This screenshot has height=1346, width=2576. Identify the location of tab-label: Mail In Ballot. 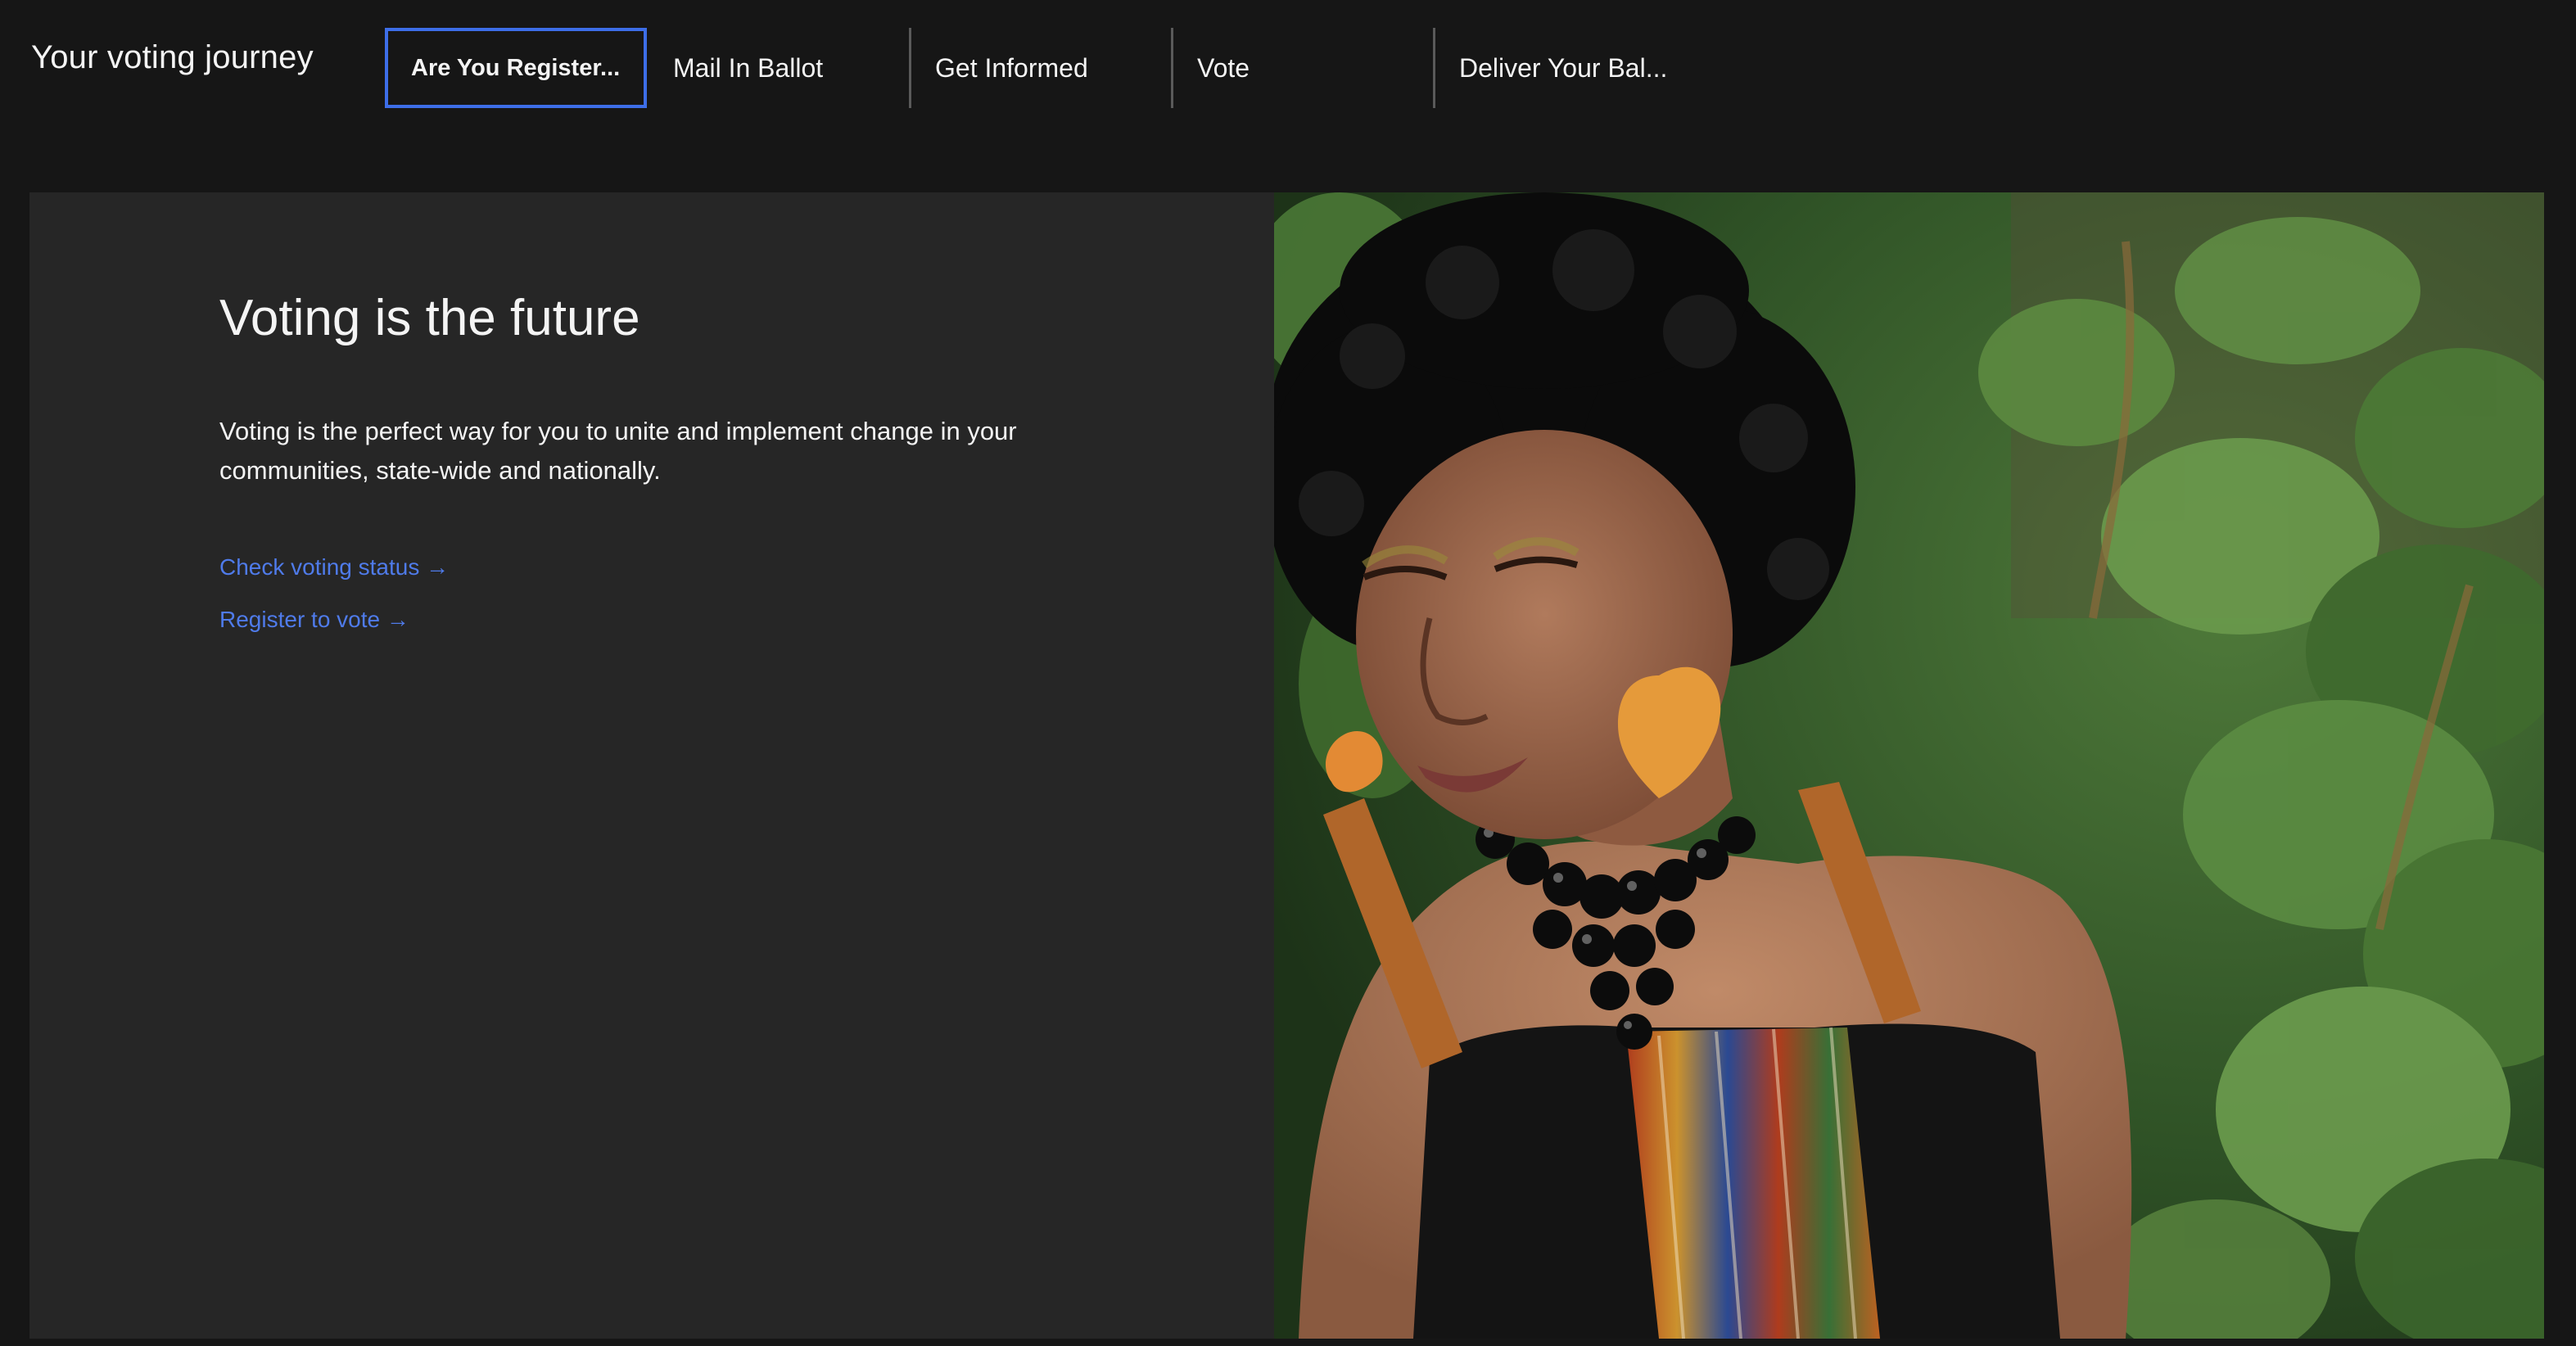
(748, 68).